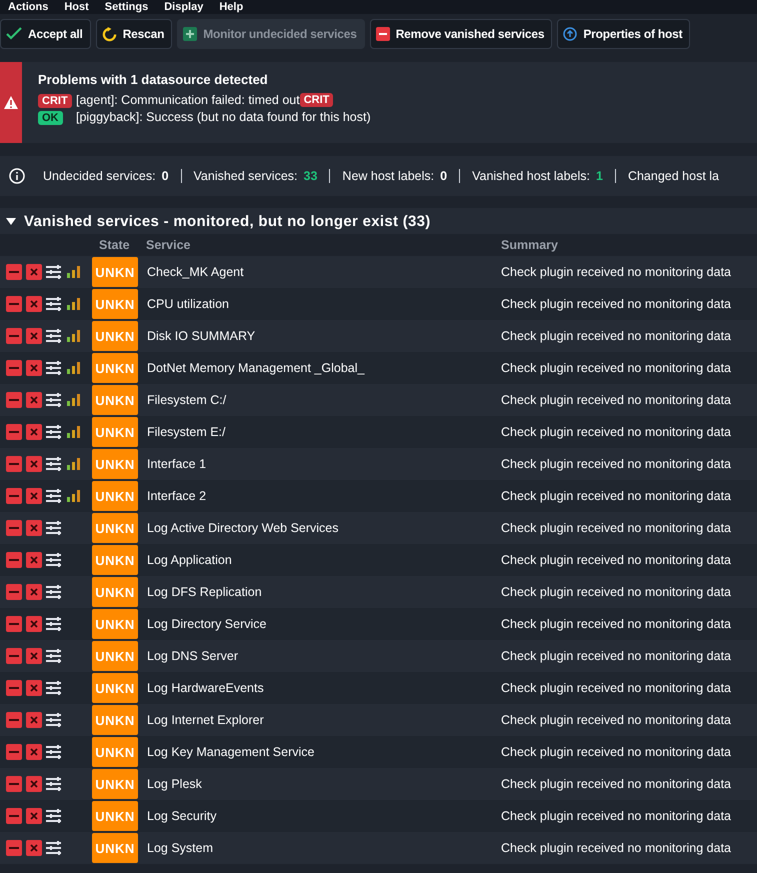 This screenshot has height=873, width=757. What do you see at coordinates (205, 720) in the screenshot?
I see `service-name: Log Internet Explorer` at bounding box center [205, 720].